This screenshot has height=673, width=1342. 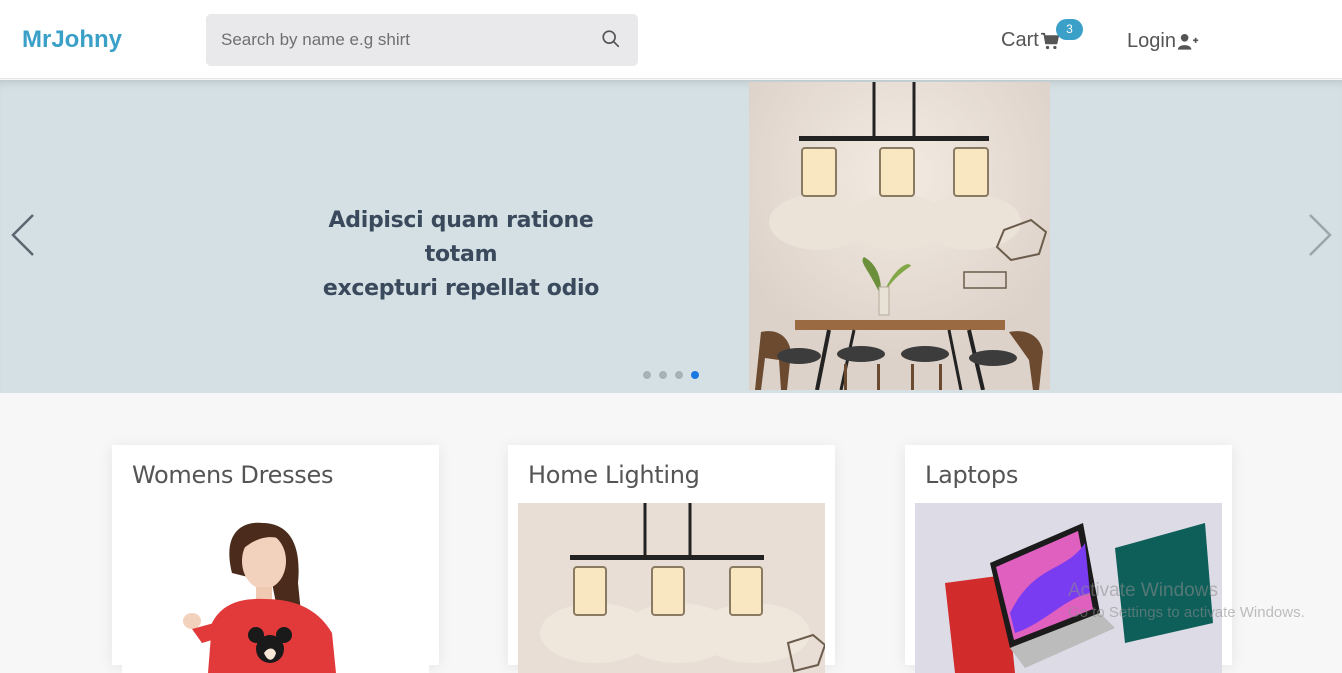 I want to click on windows-activation-watermark: Activate Windows, so click(x=1143, y=590).